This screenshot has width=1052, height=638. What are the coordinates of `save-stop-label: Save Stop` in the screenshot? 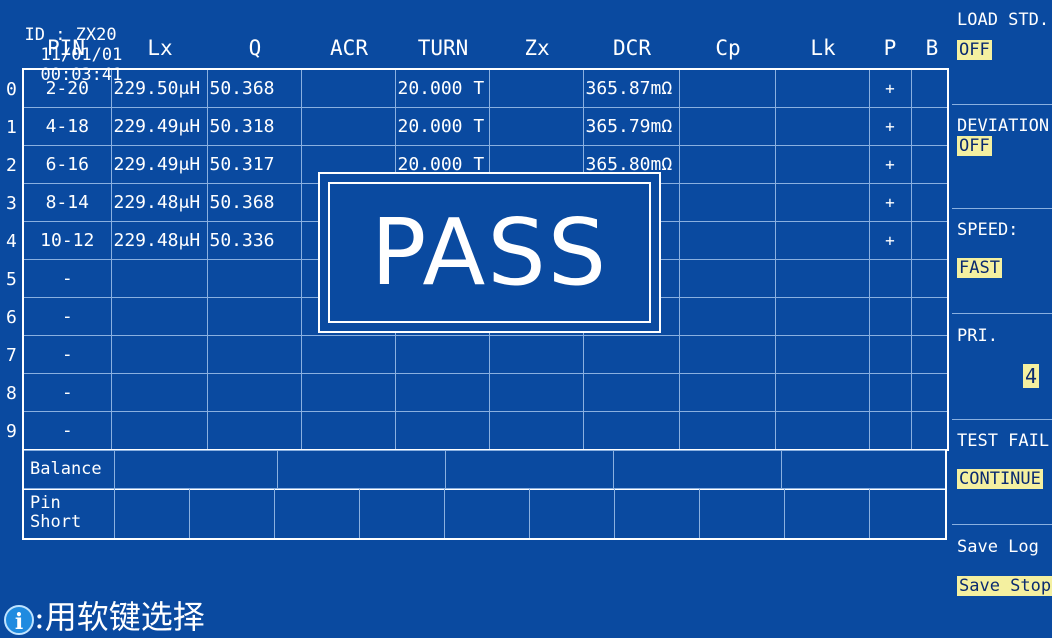 It's located at (1004, 586).